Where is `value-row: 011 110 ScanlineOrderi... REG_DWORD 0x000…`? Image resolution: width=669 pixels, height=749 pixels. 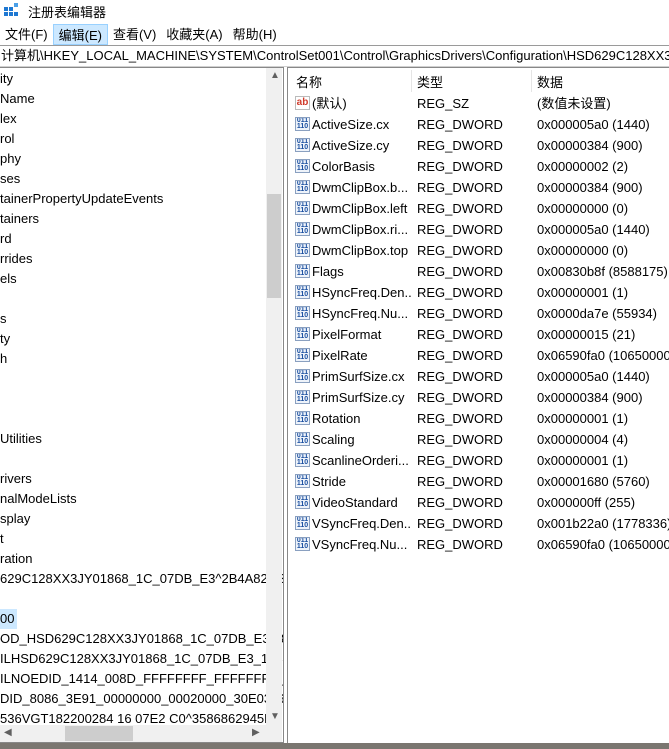
value-row: 011 110 ScanlineOrderi... REG_DWORD 0x000… is located at coordinates (478, 460).